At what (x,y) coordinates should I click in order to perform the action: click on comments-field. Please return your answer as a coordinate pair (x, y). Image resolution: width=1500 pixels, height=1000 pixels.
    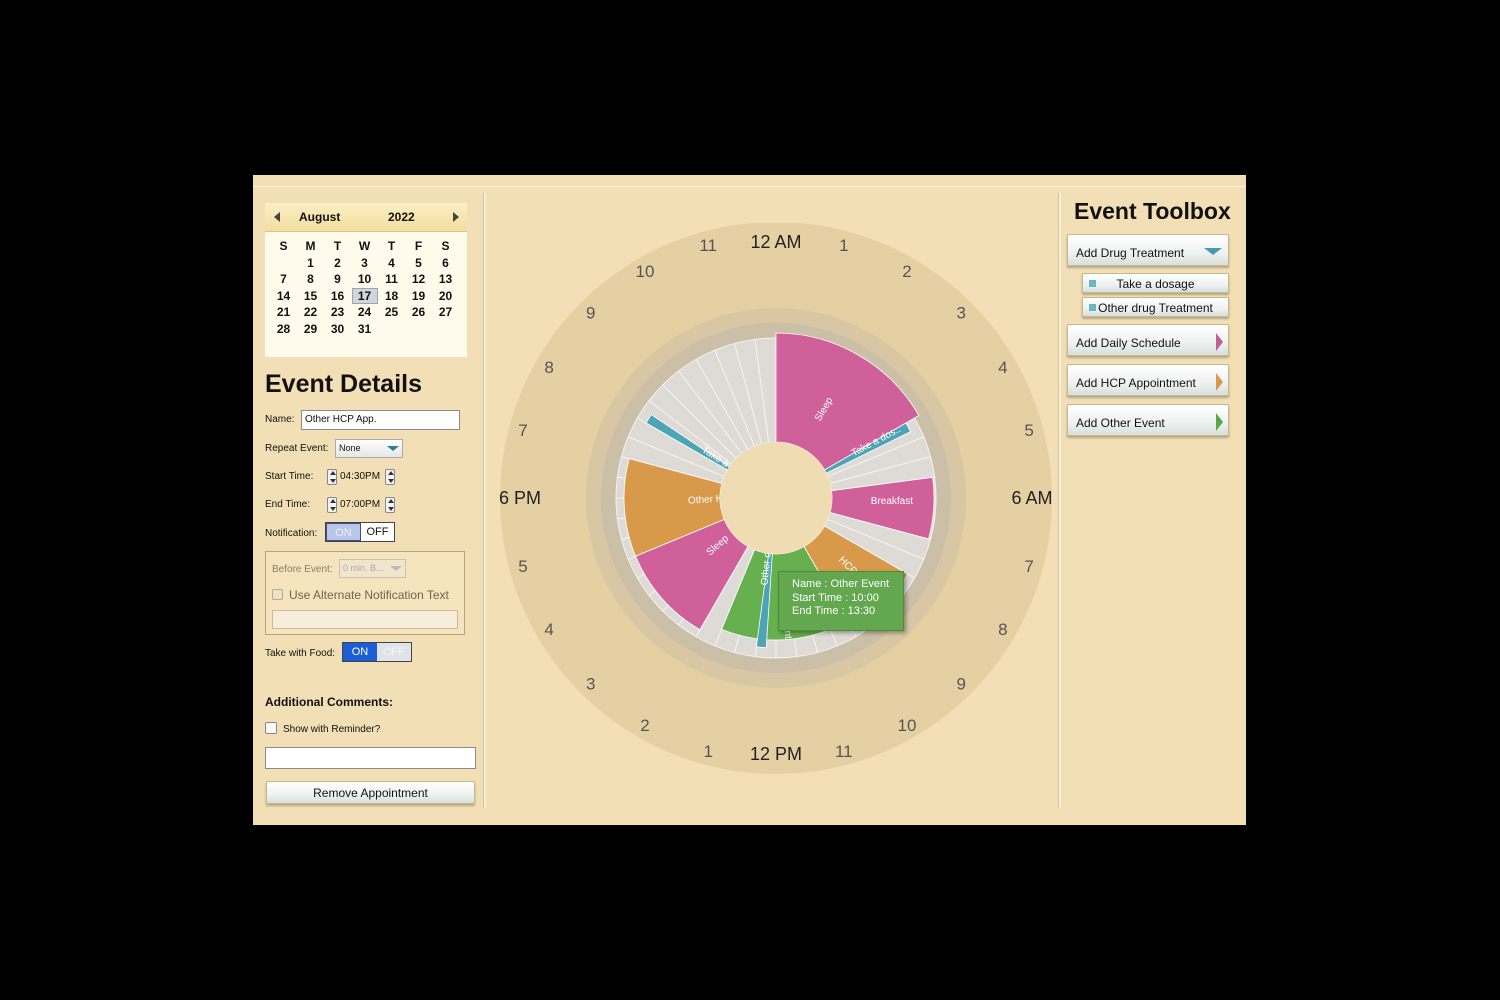
    Looking at the image, I should click on (370, 758).